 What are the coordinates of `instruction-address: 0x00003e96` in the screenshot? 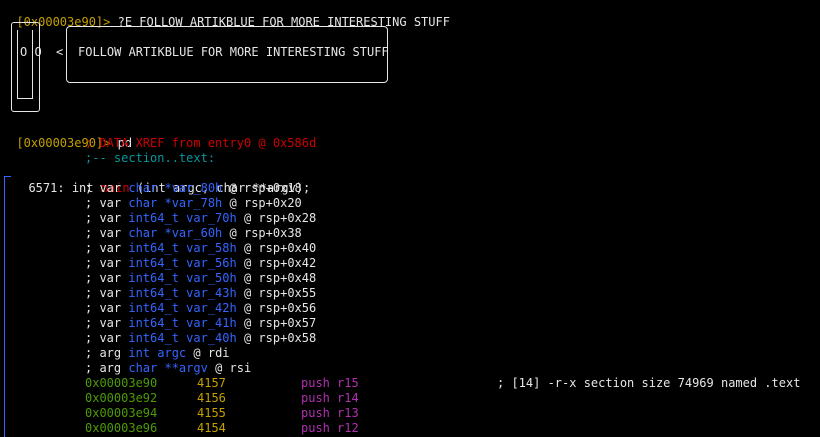 It's located at (121, 428).